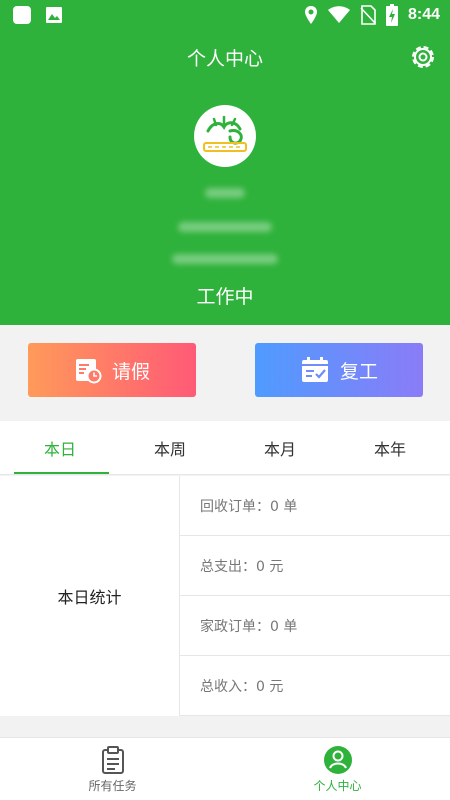  What do you see at coordinates (90, 596) in the screenshot?
I see `stats-period-label: 本日统计` at bounding box center [90, 596].